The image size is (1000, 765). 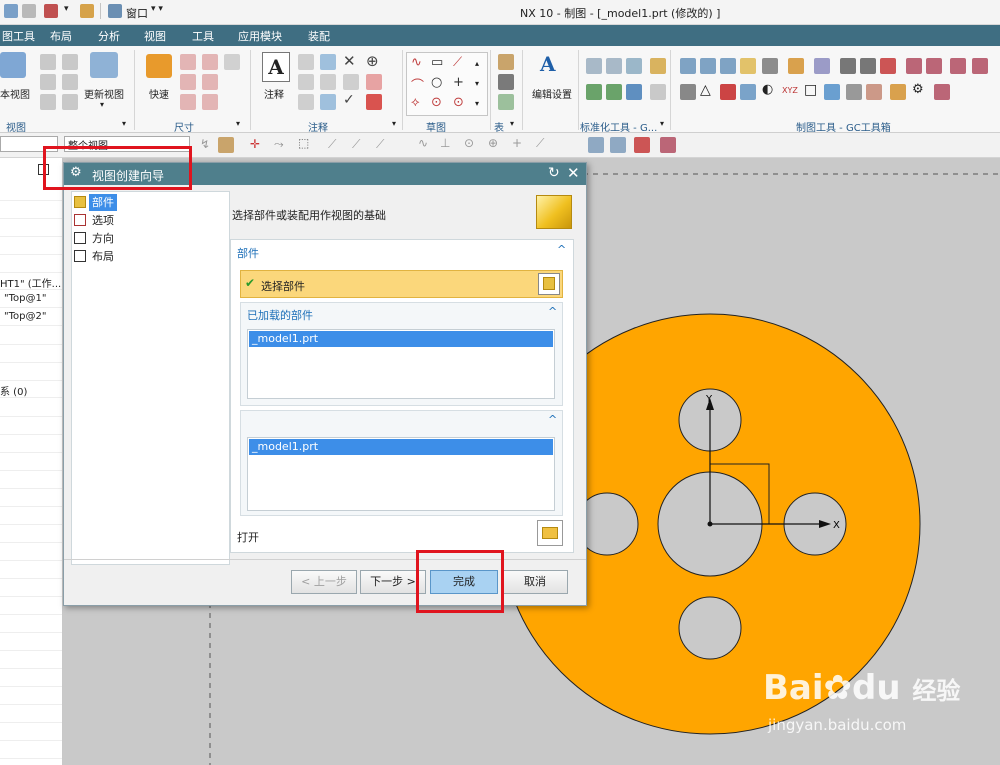 What do you see at coordinates (594, 92) in the screenshot?
I see `std-tool-5-icon` at bounding box center [594, 92].